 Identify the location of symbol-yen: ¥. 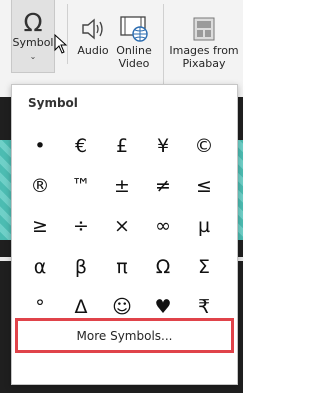
(163, 146).